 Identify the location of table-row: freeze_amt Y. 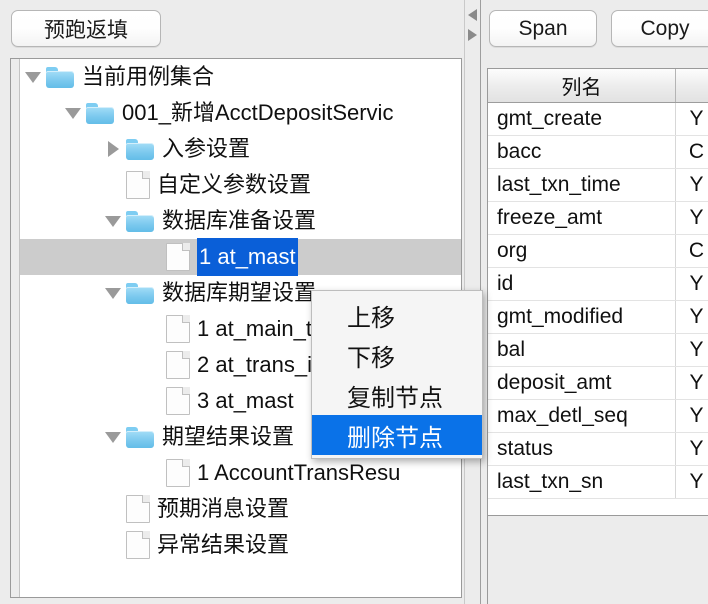
(598, 218).